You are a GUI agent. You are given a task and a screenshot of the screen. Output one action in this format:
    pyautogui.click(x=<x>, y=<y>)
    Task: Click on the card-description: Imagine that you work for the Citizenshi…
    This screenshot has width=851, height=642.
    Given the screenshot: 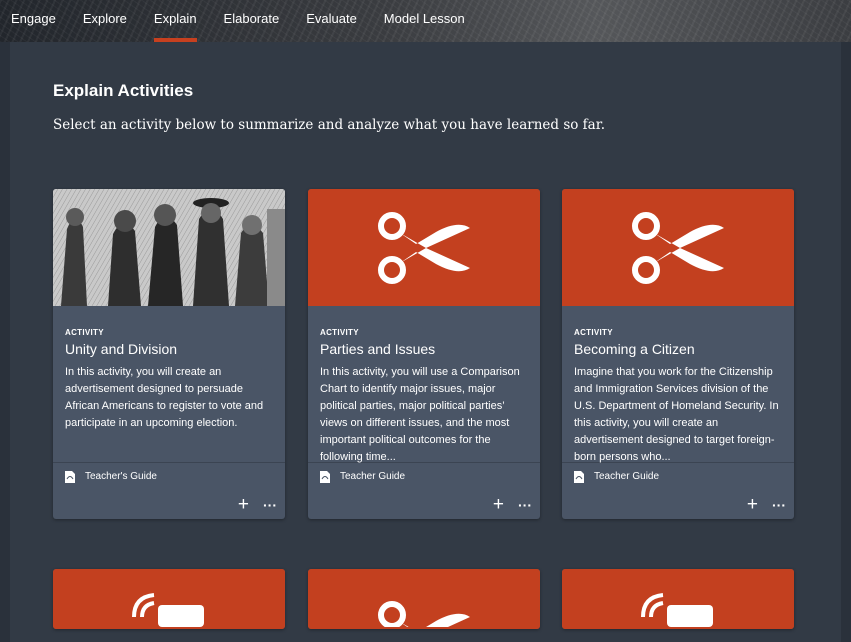 What is the action you would take?
    pyautogui.click(x=676, y=414)
    